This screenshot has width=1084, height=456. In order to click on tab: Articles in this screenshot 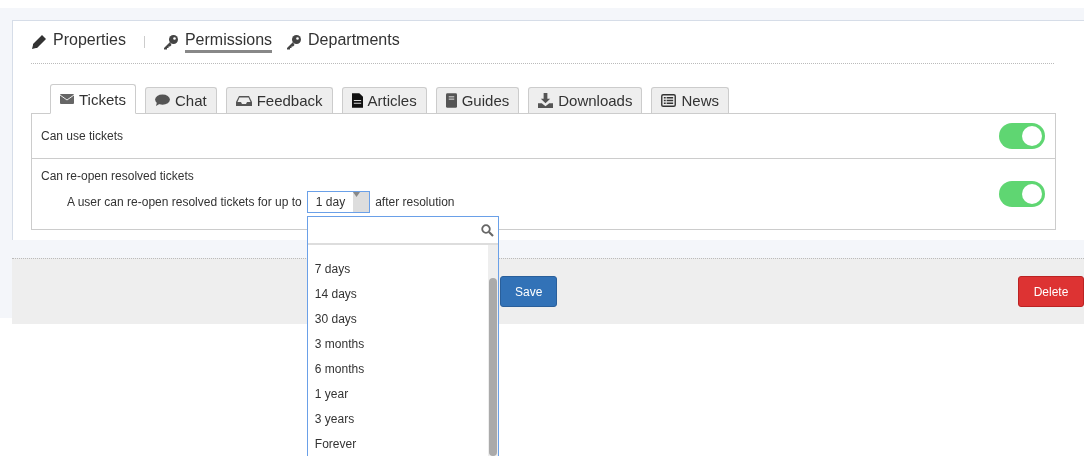, I will do `click(384, 100)`.